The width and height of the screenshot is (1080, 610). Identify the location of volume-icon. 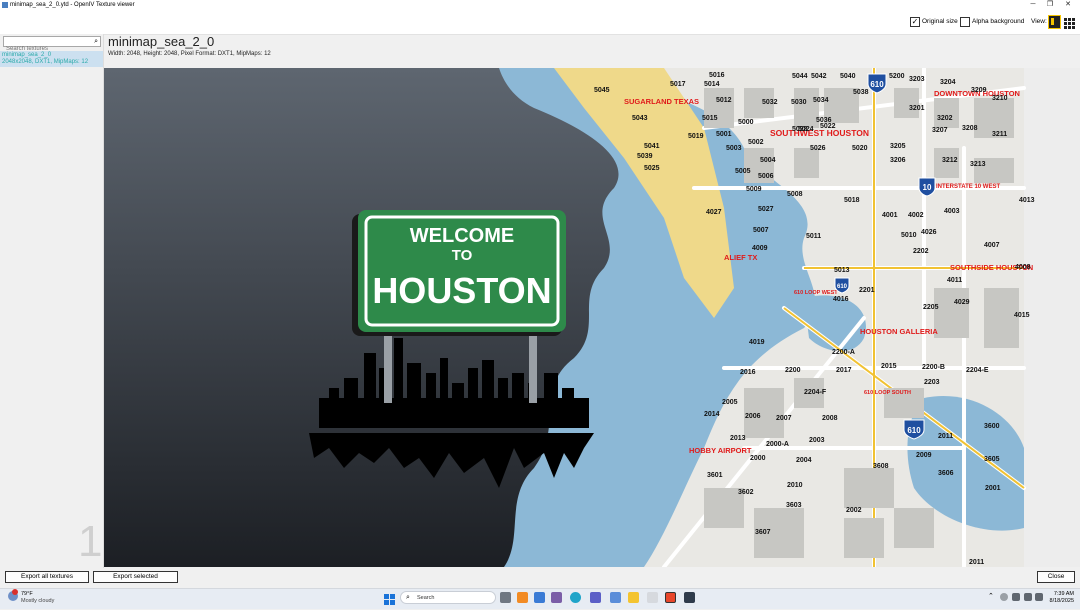
(1028, 597).